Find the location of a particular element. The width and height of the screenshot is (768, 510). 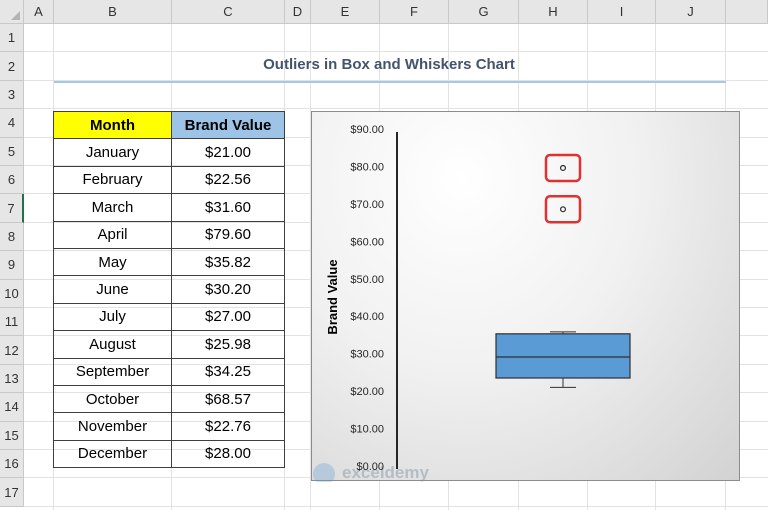

month-cell: March is located at coordinates (112, 207).